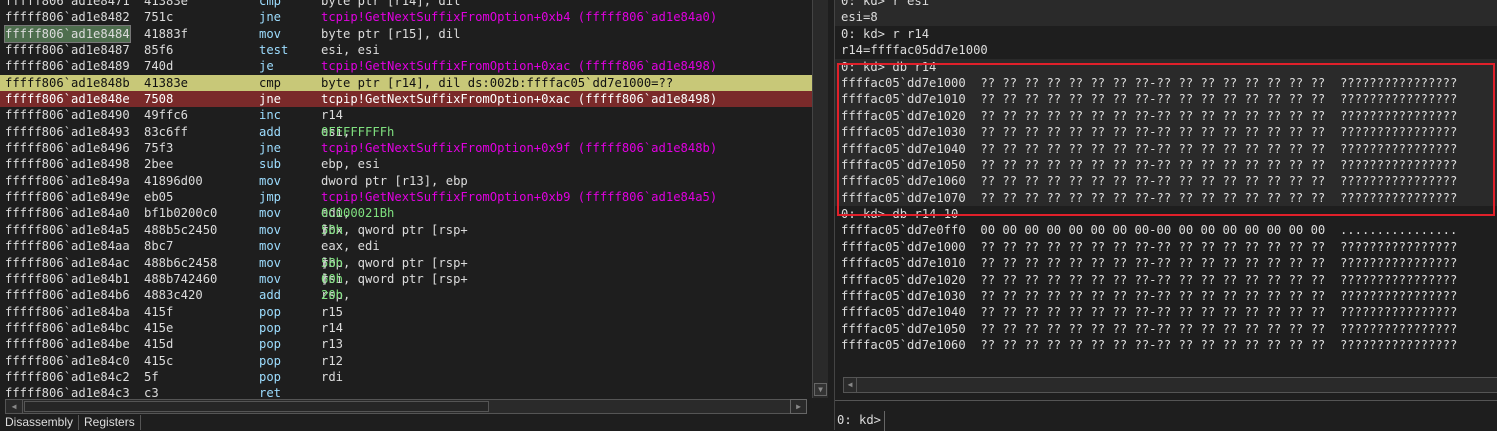 Image resolution: width=1497 pixels, height=431 pixels. I want to click on instruction-address: fffff806`ad1e848e, so click(67, 99).